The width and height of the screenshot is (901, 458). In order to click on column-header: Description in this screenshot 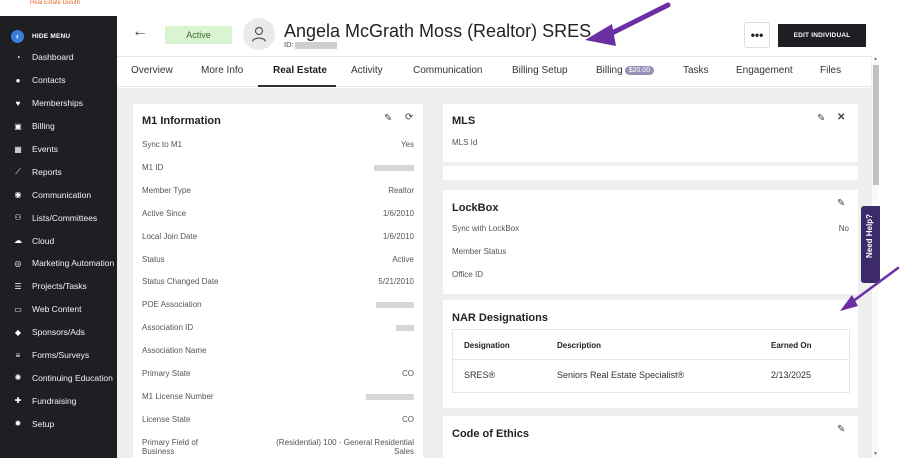, I will do `click(579, 345)`.